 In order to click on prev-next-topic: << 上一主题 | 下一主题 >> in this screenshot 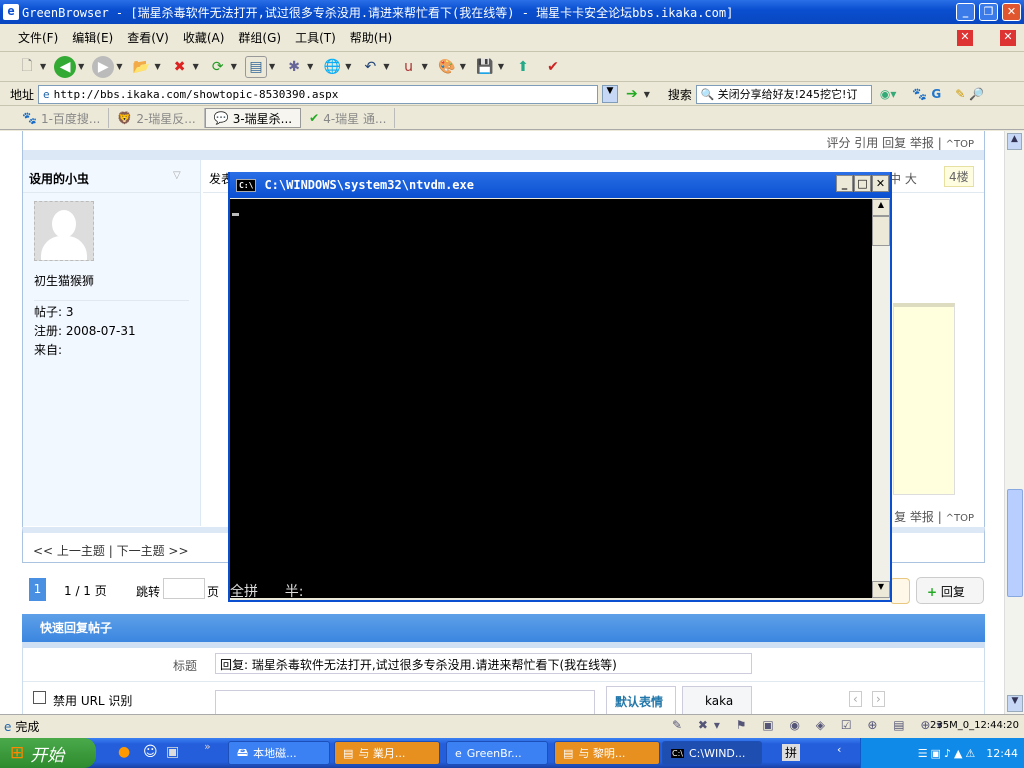, I will do `click(111, 550)`.